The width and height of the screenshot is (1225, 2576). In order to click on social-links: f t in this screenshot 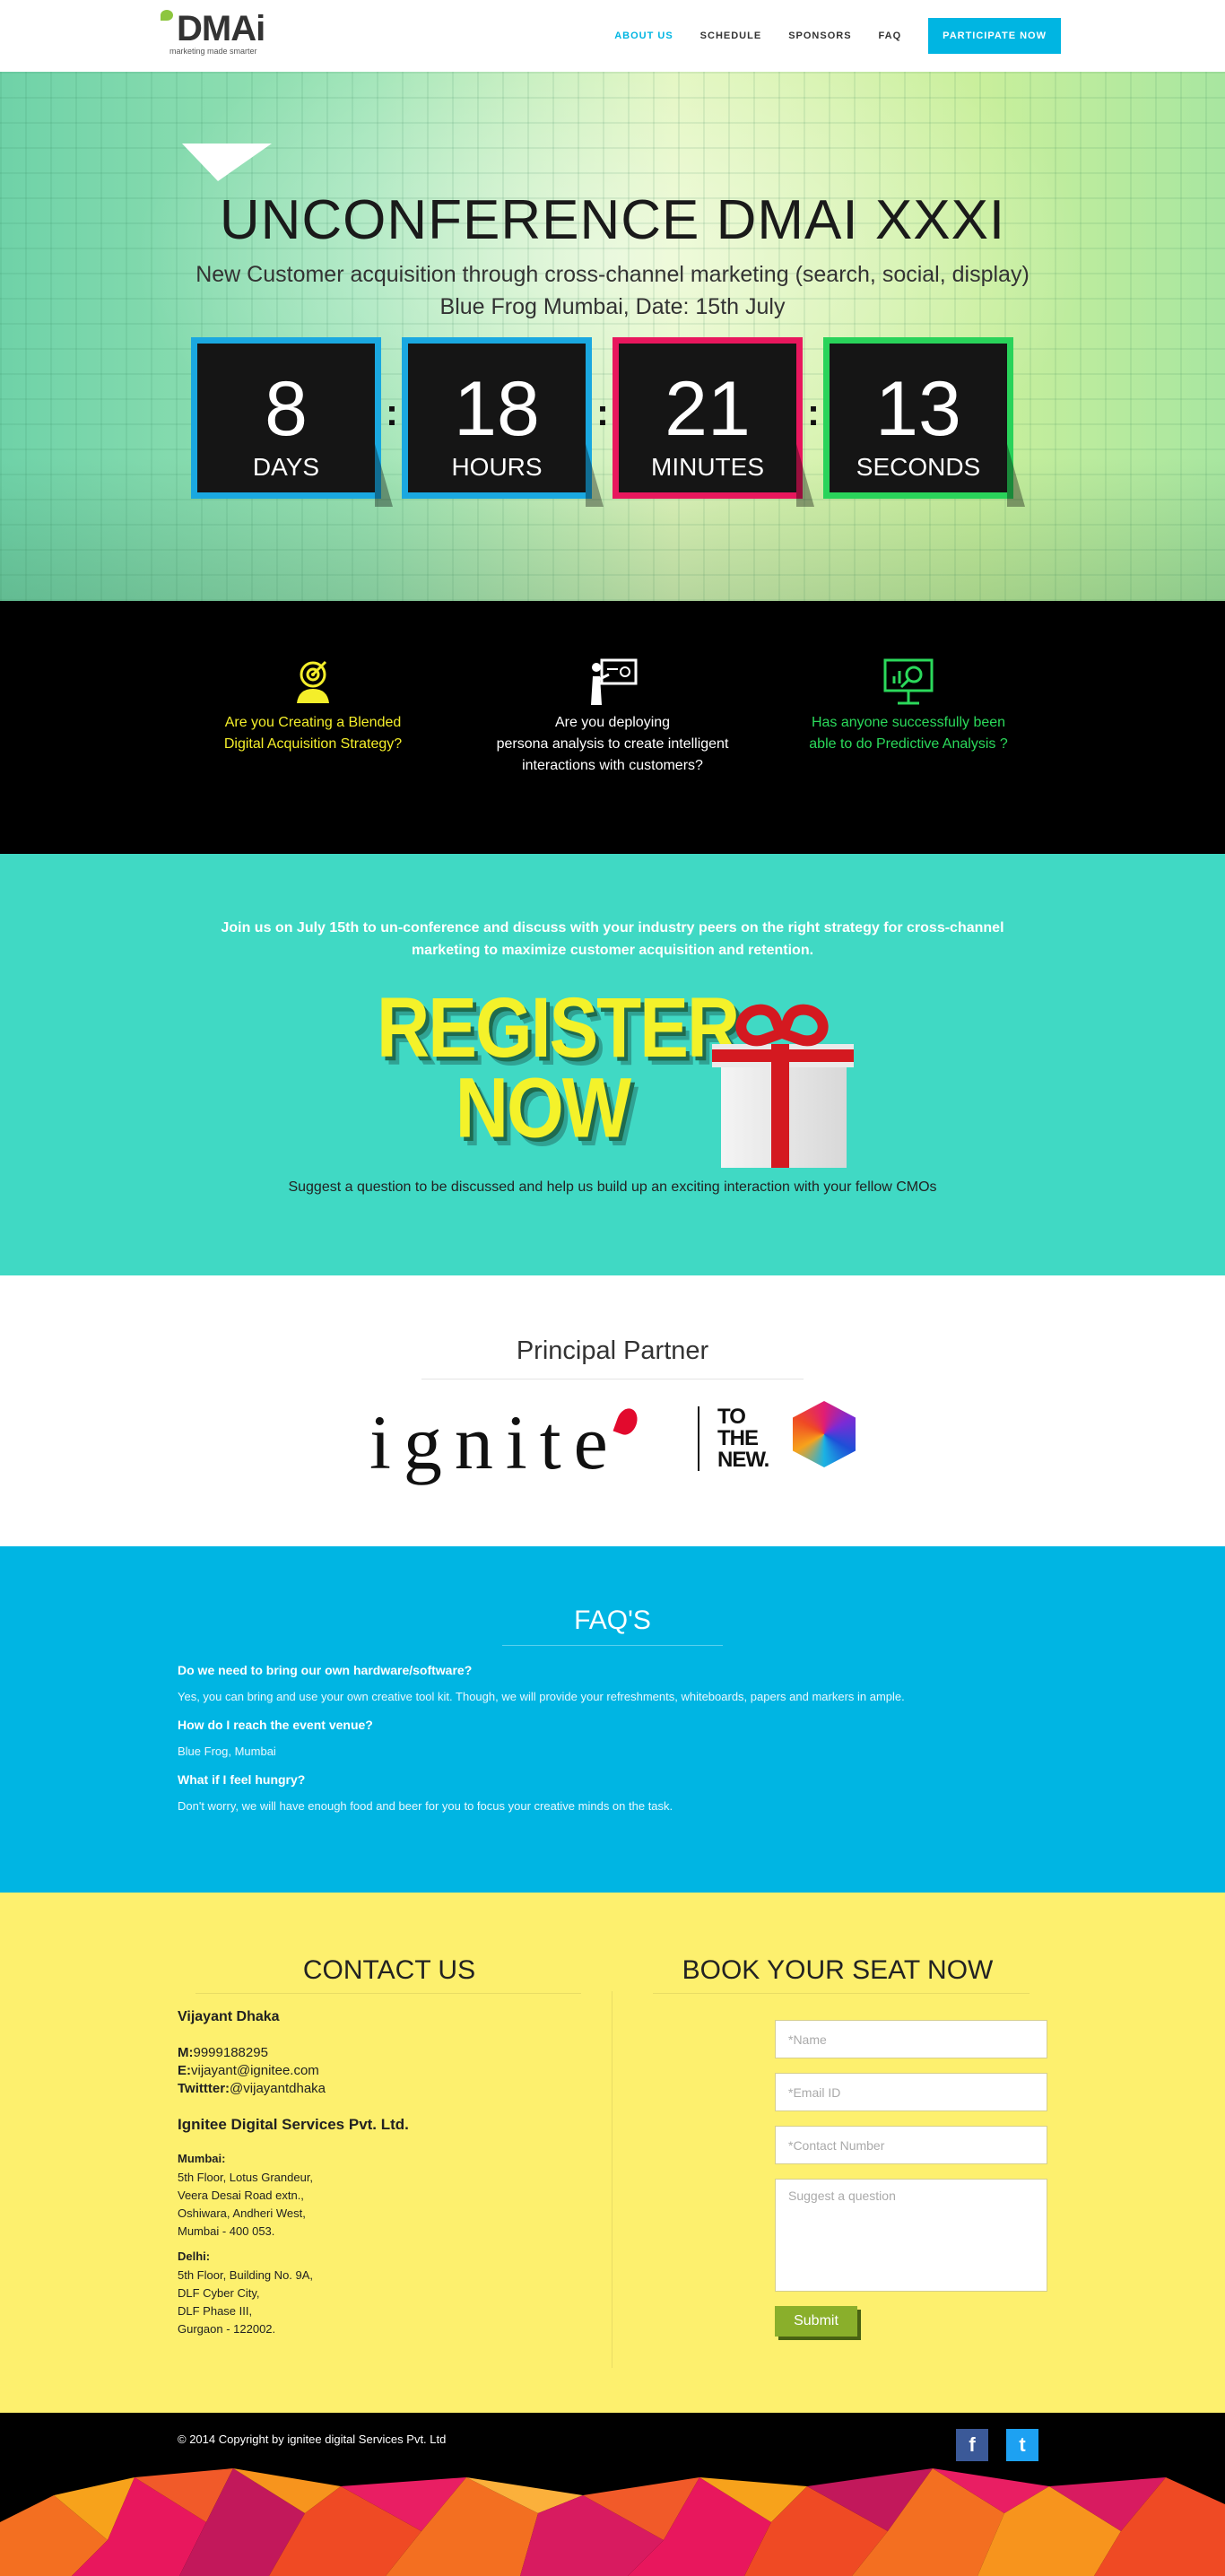, I will do `click(997, 2445)`.